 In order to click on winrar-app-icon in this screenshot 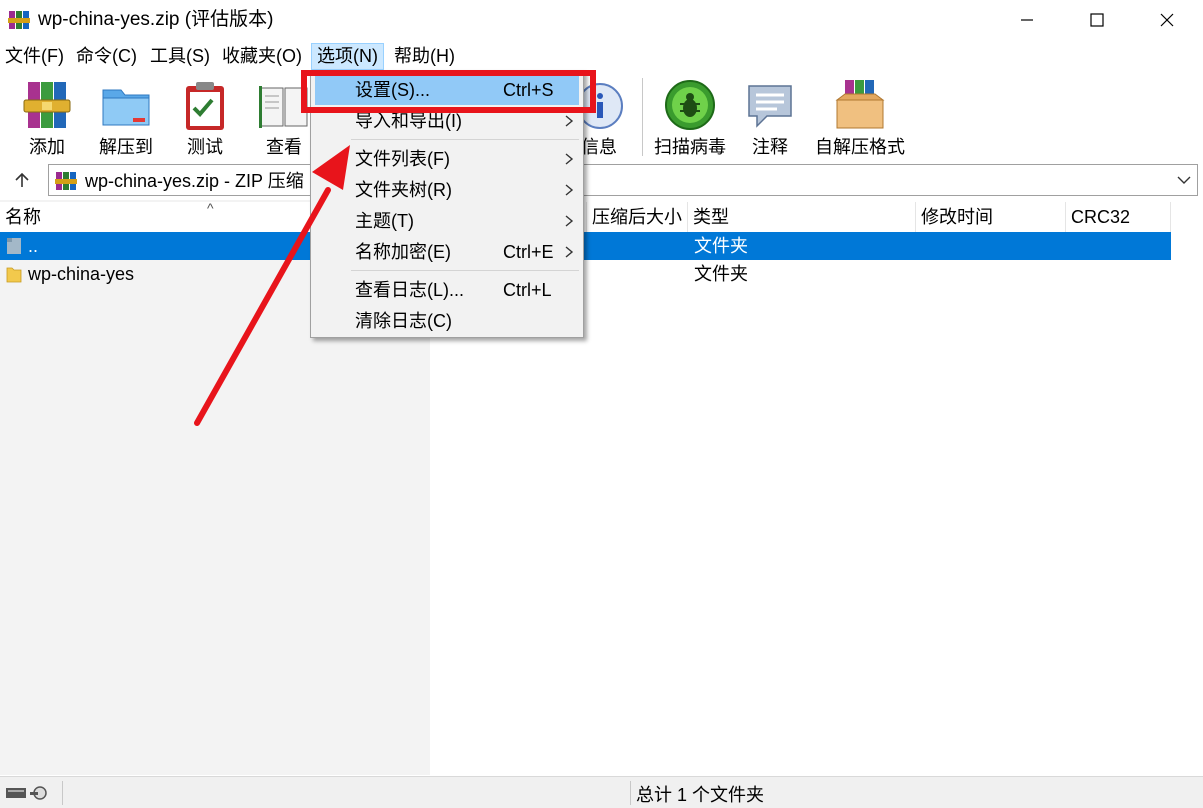, I will do `click(19, 20)`.